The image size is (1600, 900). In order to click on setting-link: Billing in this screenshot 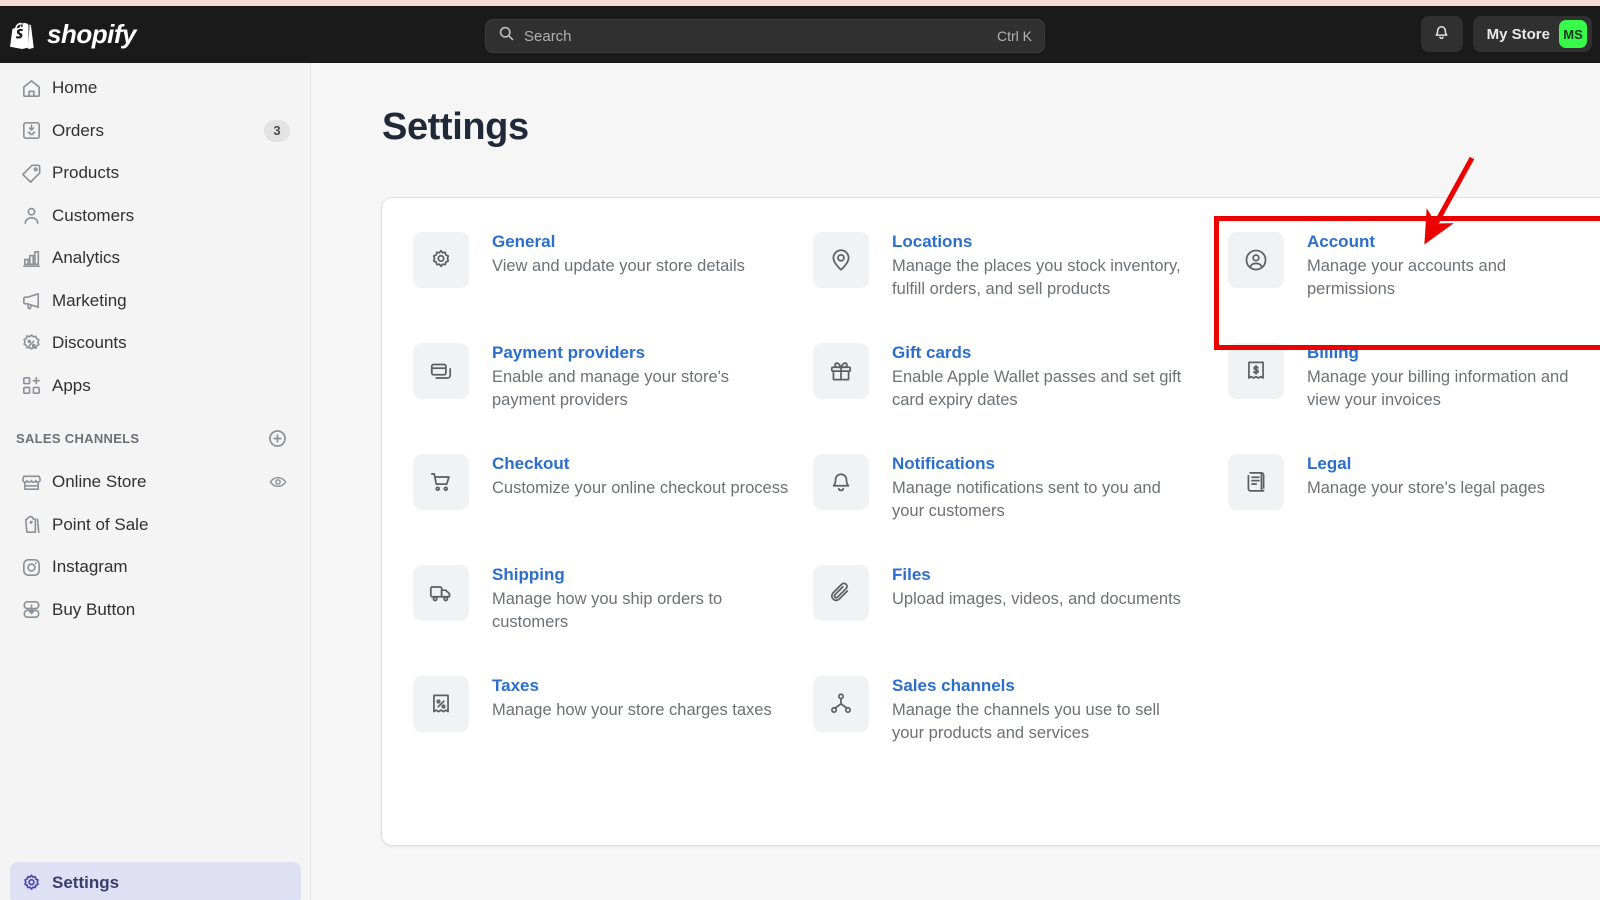, I will do `click(1452, 353)`.